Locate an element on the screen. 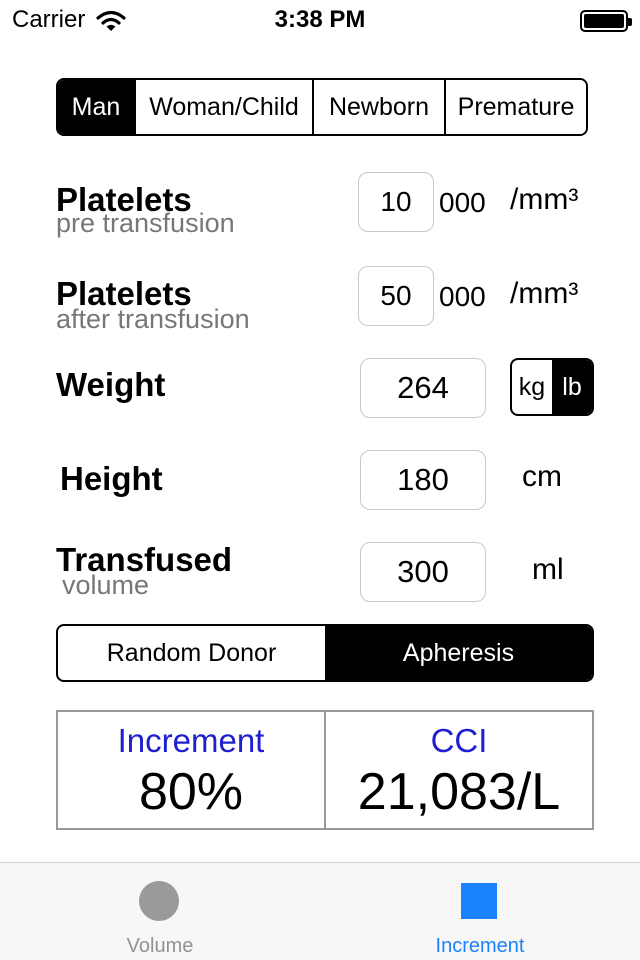 The image size is (640, 960). clock: 3:38 PM is located at coordinates (320, 19).